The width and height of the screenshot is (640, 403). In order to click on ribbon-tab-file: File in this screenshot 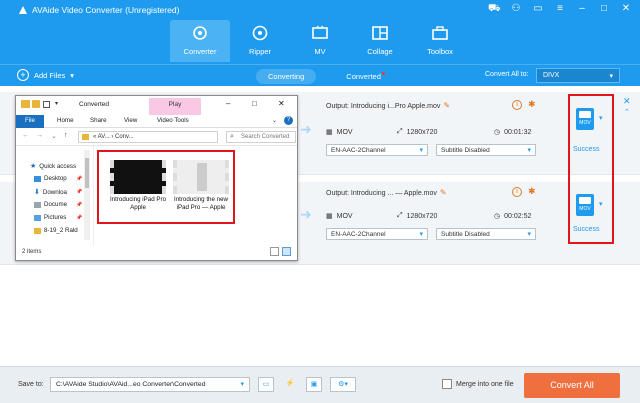, I will do `click(30, 121)`.